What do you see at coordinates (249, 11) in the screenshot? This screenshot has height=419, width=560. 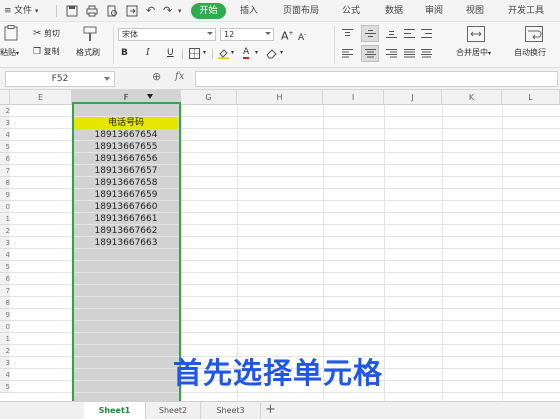 I see `tab-insert: 插入` at bounding box center [249, 11].